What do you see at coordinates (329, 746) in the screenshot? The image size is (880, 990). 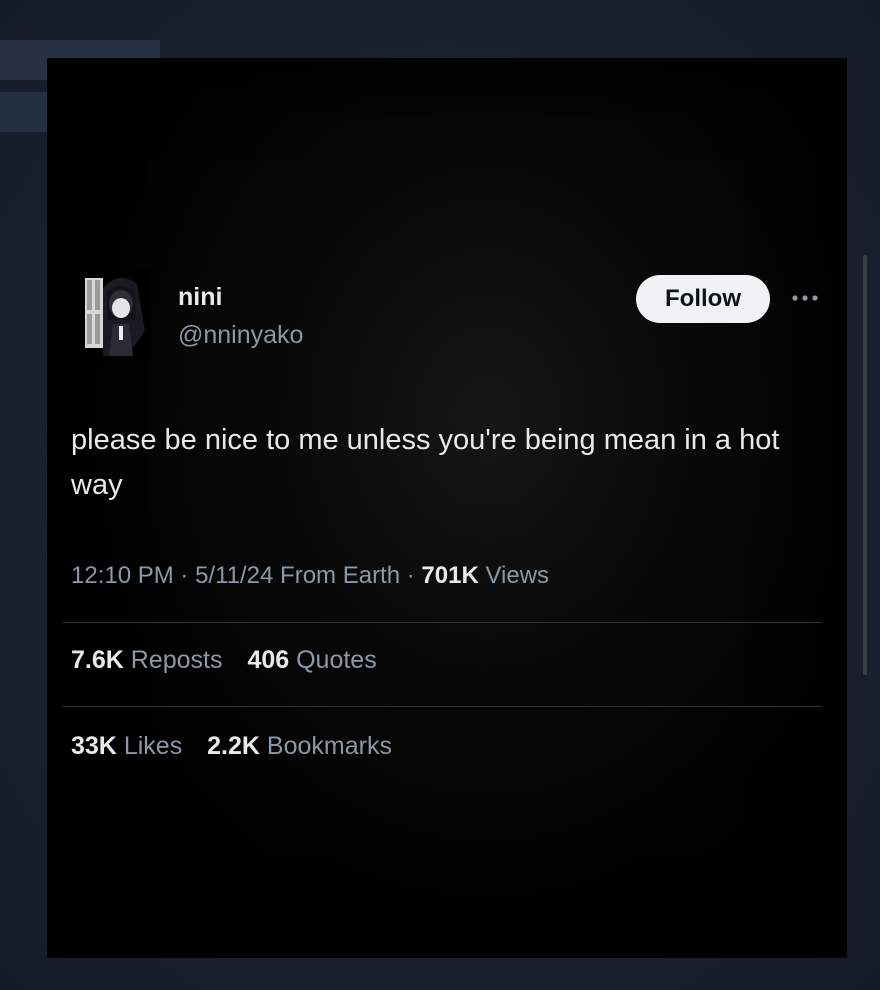 I see `bookmarks-label: Bookmarks` at bounding box center [329, 746].